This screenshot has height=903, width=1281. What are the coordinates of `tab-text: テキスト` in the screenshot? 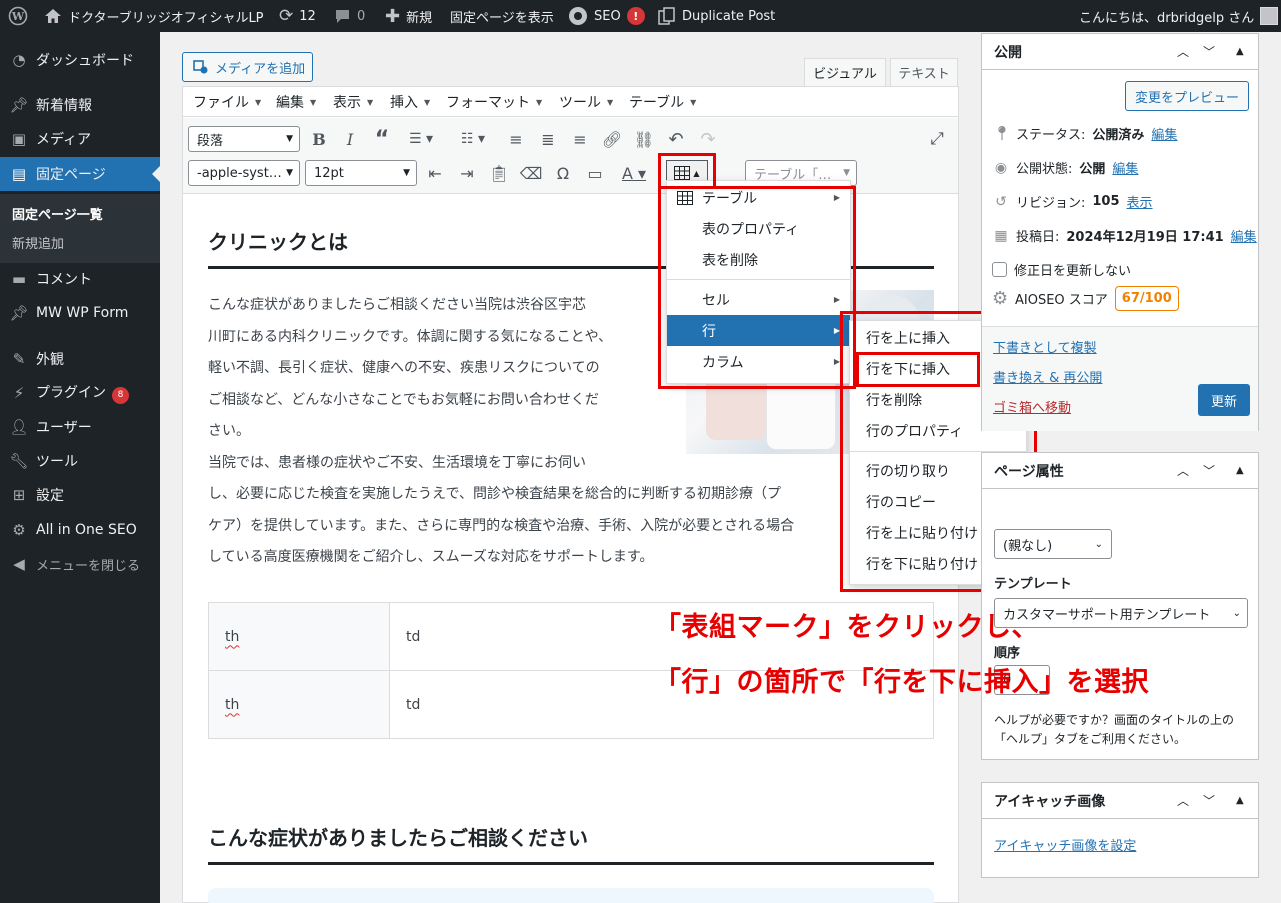 It's located at (924, 72).